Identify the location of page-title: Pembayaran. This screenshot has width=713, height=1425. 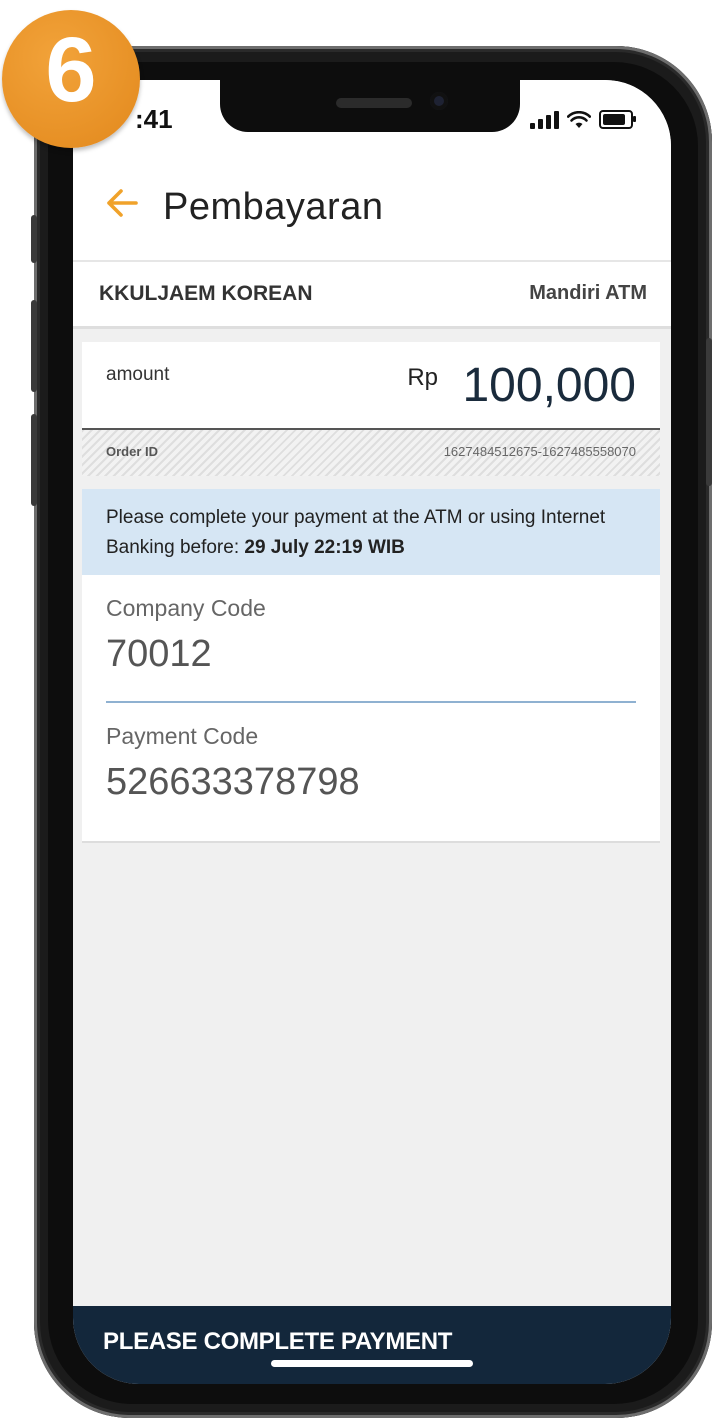
(273, 207).